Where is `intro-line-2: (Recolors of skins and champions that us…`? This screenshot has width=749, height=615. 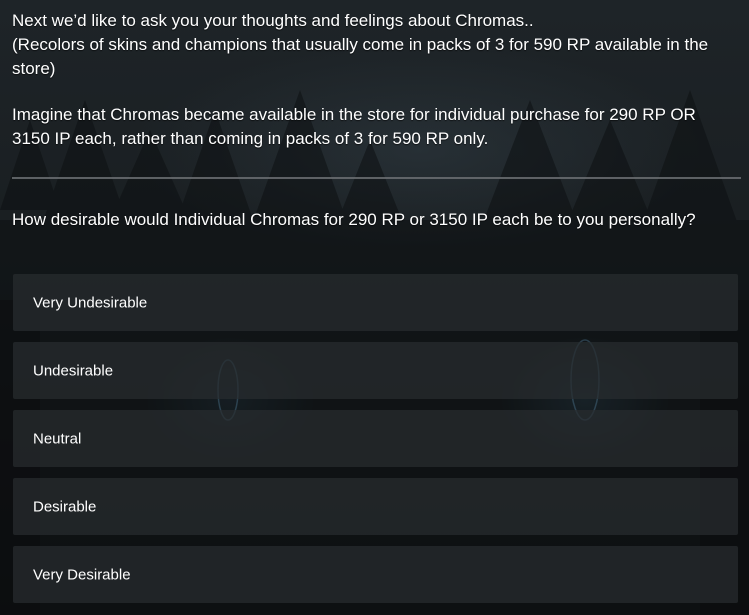 intro-line-2: (Recolors of skins and champions that us… is located at coordinates (360, 56).